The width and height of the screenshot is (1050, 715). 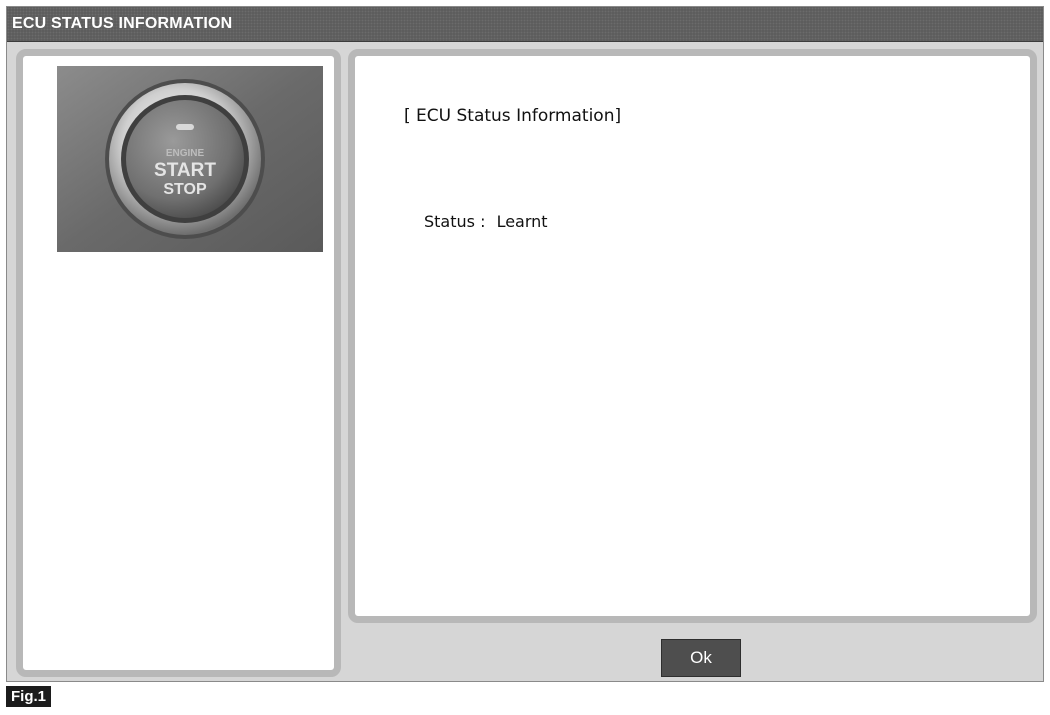 I want to click on window-title: ECU STATUS INFORMATION, so click(x=122, y=23).